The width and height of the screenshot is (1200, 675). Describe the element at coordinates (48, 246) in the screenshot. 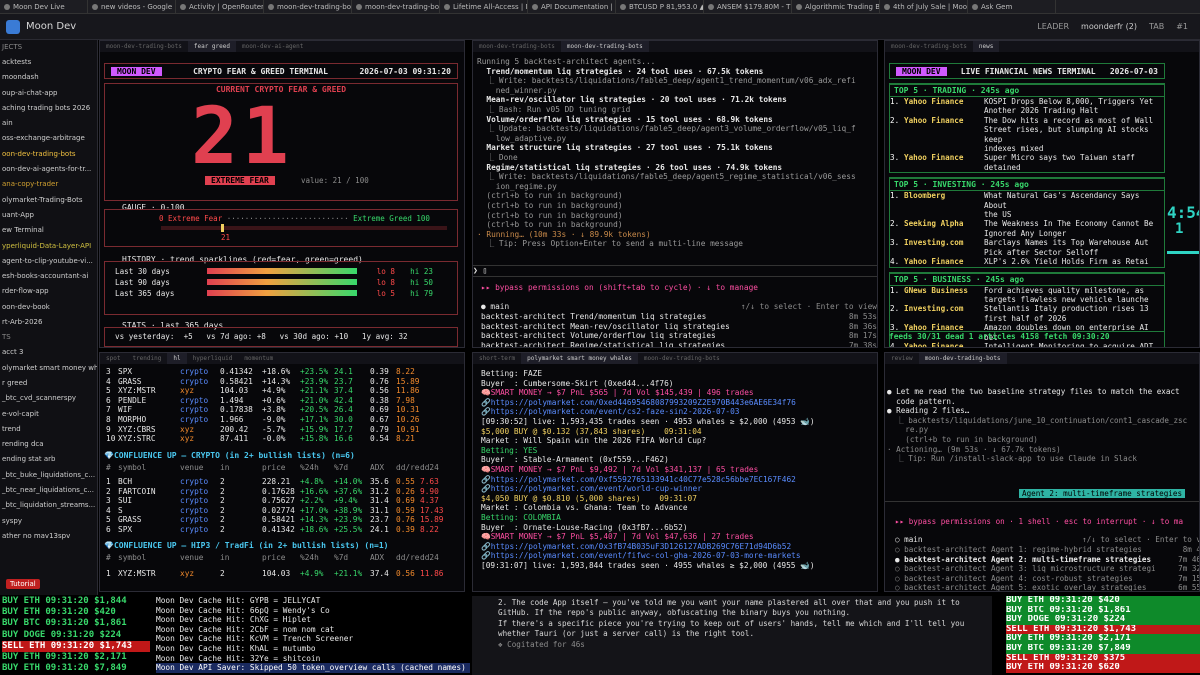

I see `sidebar-project-item: yperliquid-Data-Layer-API` at that location.